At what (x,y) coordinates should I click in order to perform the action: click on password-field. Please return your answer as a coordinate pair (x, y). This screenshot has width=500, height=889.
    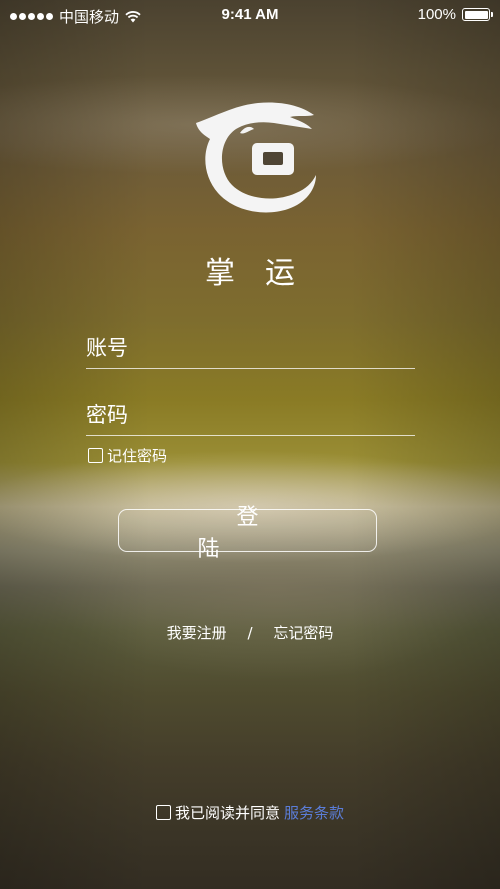
    Looking at the image, I should click on (250, 415).